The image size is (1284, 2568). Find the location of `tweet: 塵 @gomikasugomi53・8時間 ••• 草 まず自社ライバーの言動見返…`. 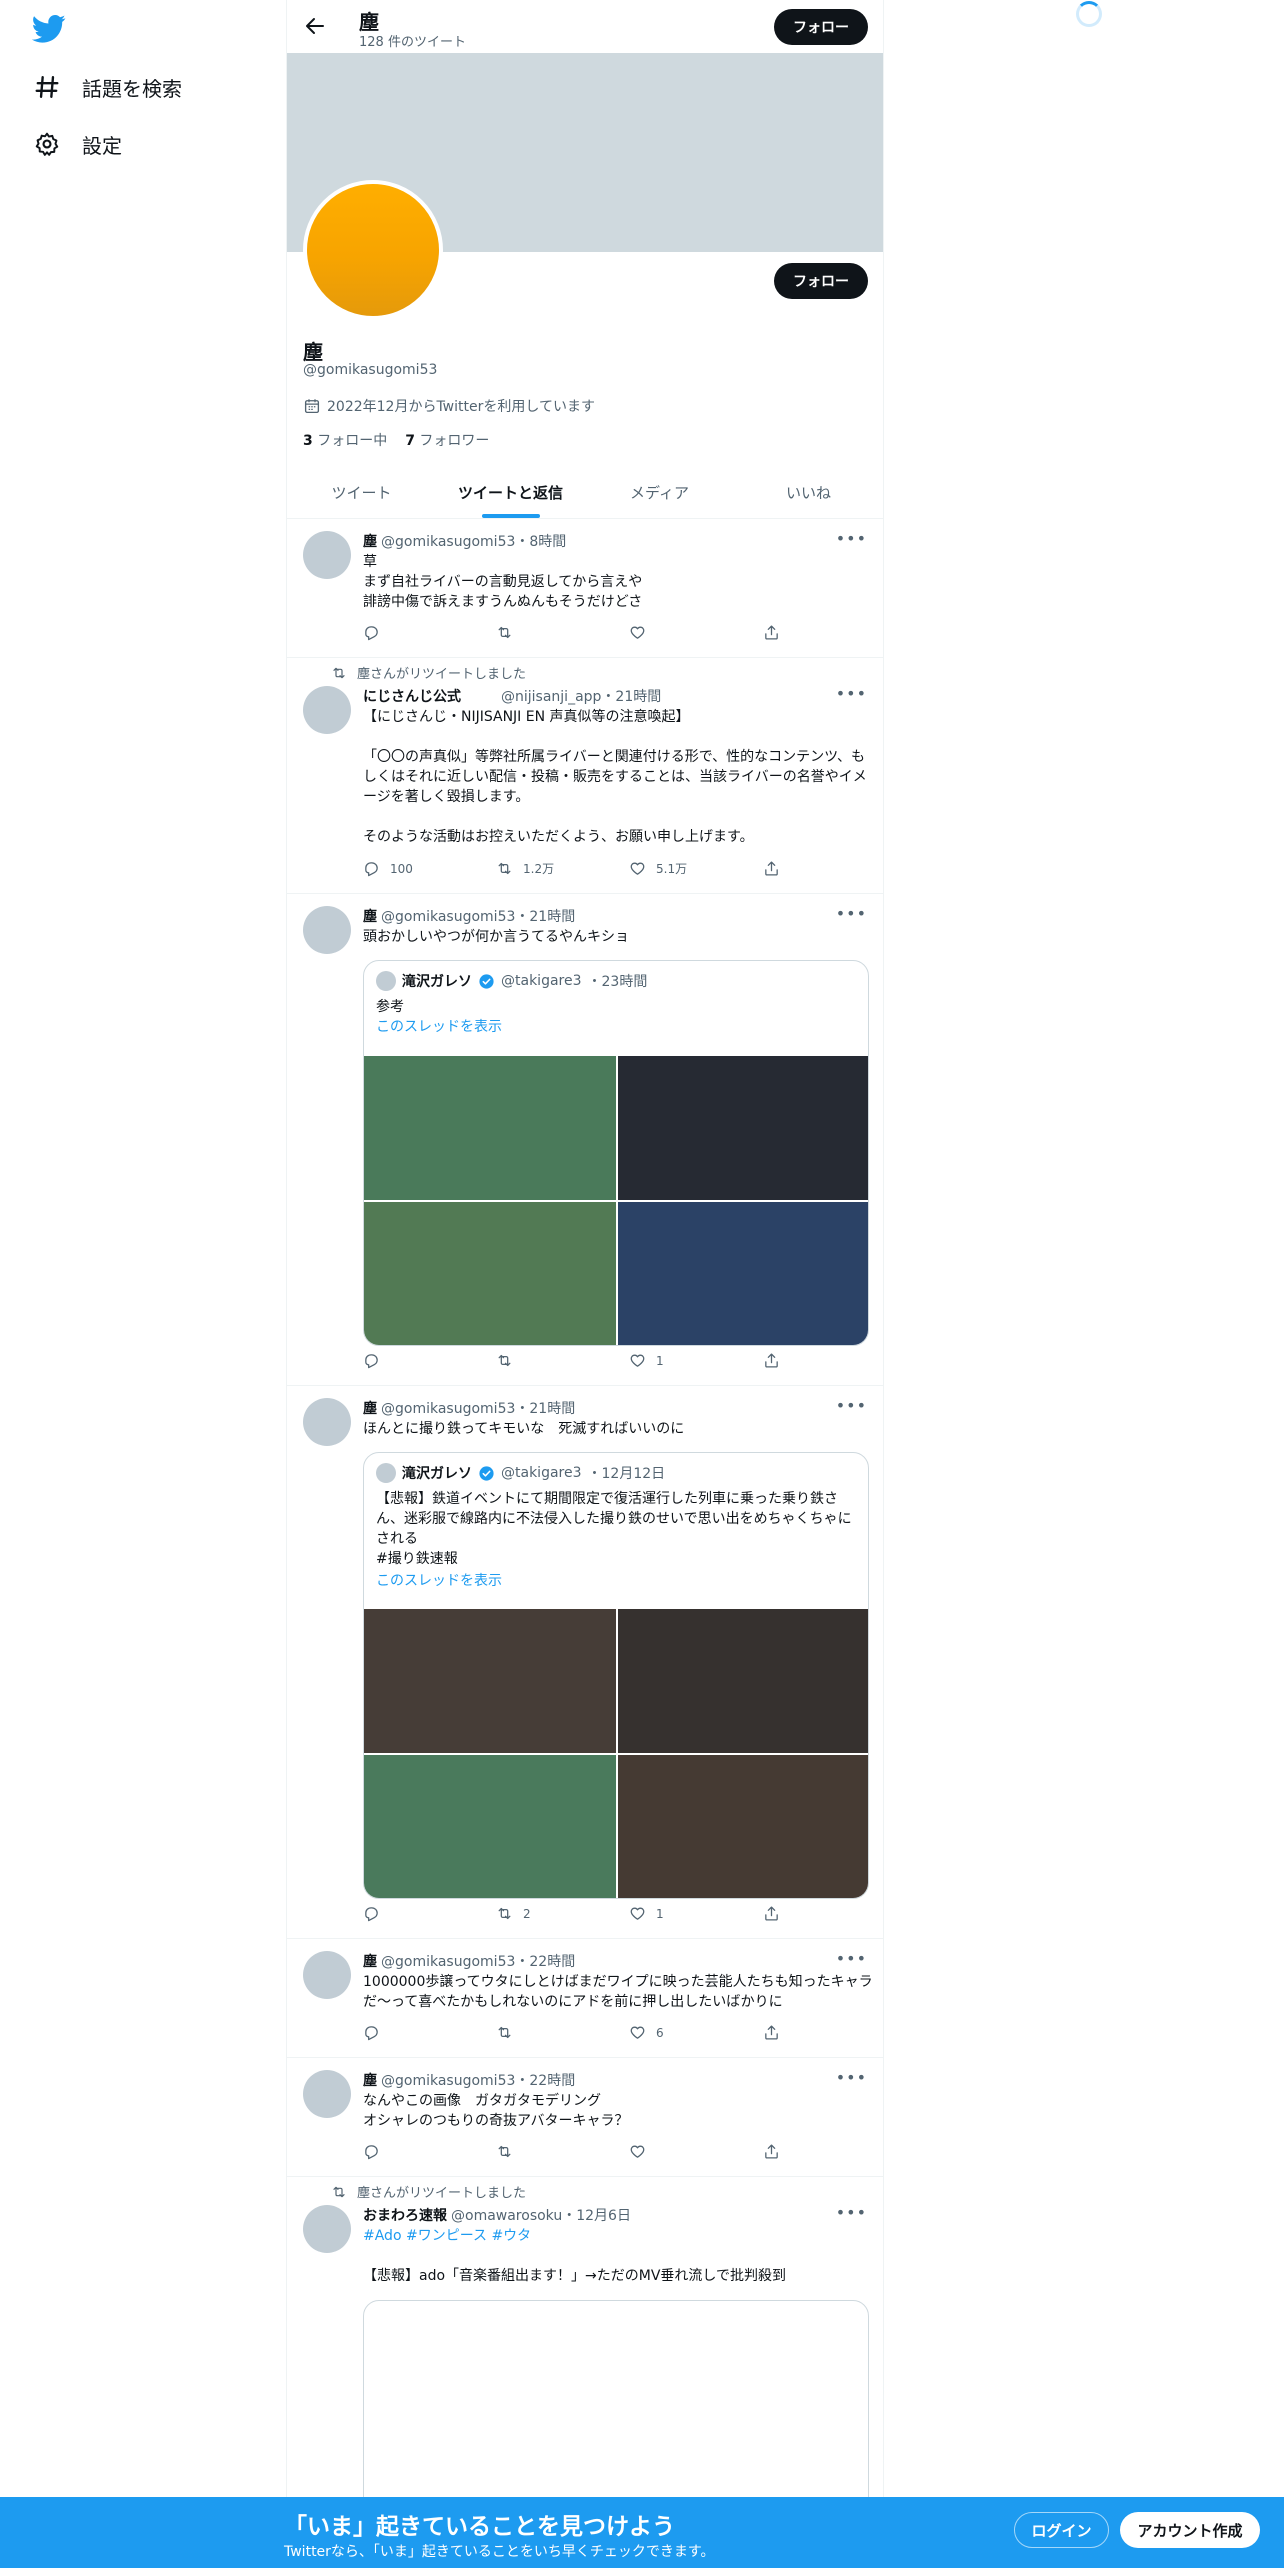

tweet: 塵 @gomikasugomi53・8時間 ••• 草 まず自社ライバーの言動見返… is located at coordinates (585, 588).